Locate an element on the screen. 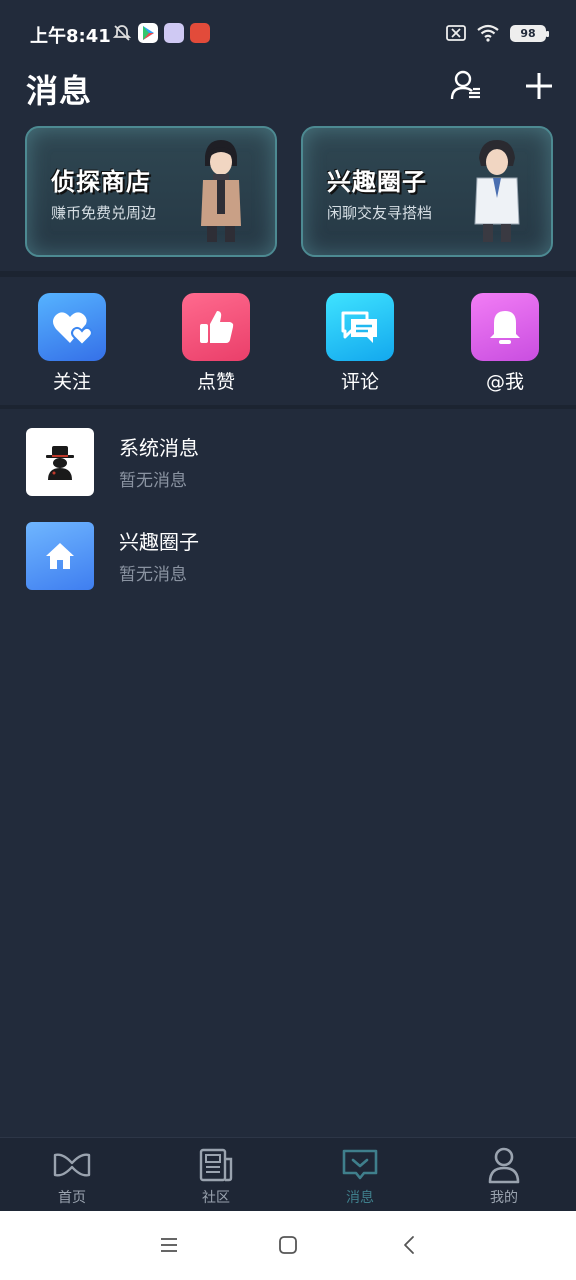 The height and width of the screenshot is (1280, 576). status-system-icons: 98 is located at coordinates (497, 33).